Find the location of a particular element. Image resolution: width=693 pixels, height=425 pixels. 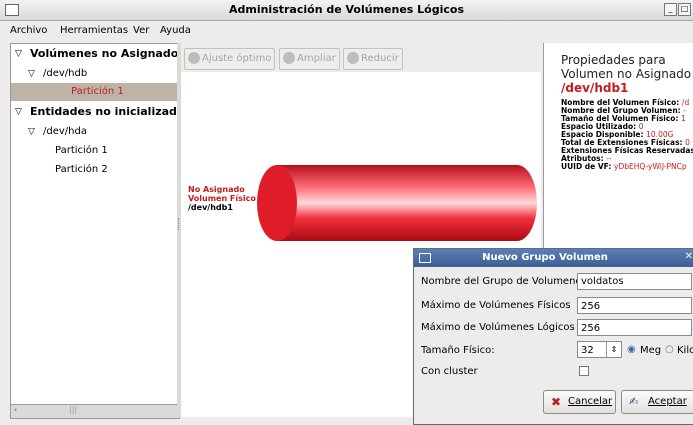

cancel-button: ✖ Cancelar is located at coordinates (579, 402).